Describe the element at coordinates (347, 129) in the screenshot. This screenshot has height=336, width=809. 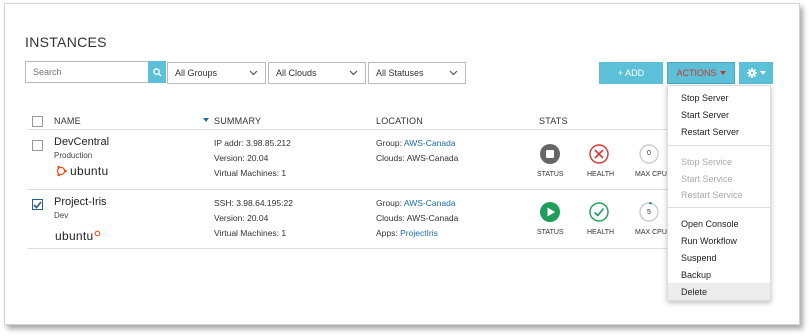
I see `header-divider` at that location.